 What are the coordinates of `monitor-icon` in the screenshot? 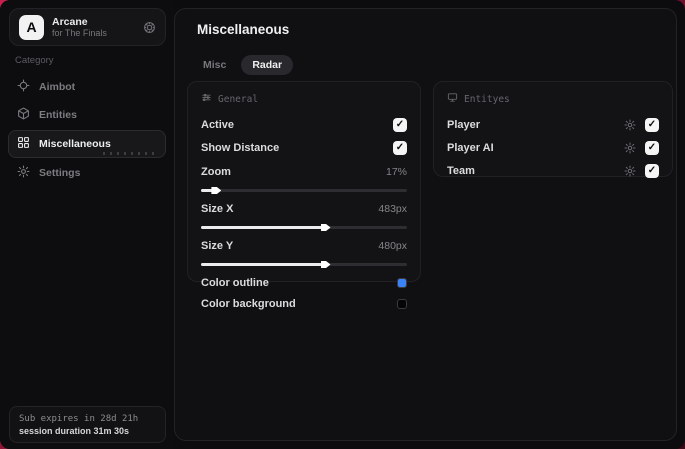 It's located at (452, 99).